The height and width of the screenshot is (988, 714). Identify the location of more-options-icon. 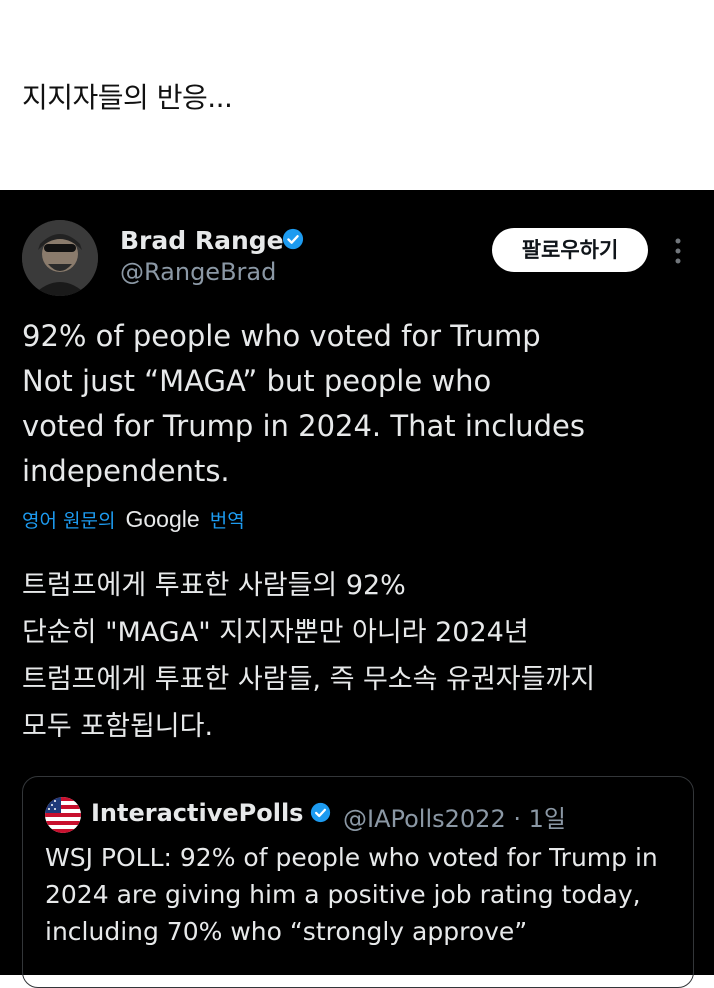
(678, 251).